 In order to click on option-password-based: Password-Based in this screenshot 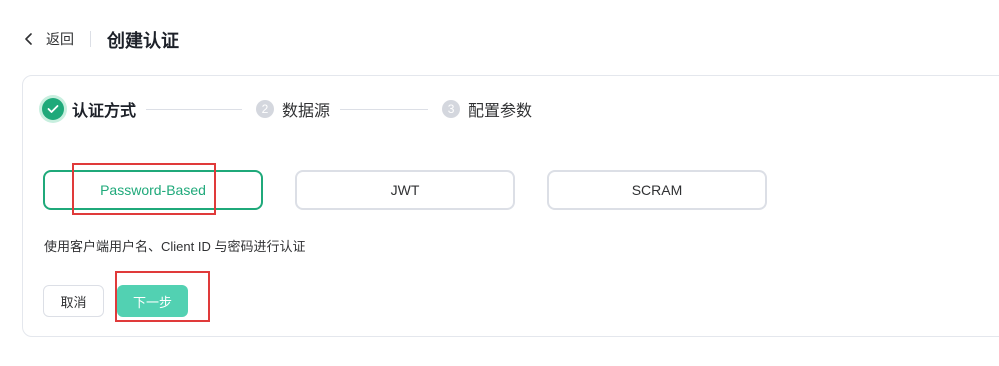, I will do `click(153, 190)`.